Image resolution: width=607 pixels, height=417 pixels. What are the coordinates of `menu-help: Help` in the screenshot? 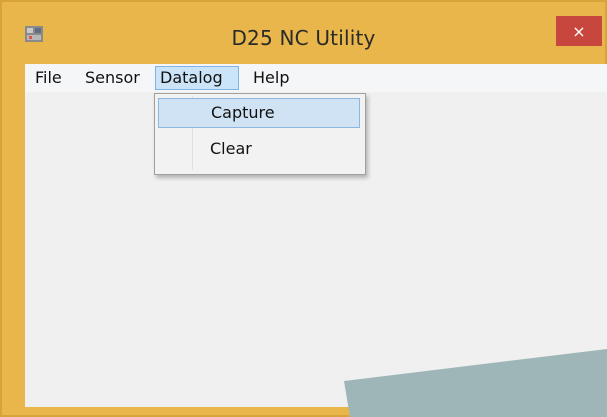 It's located at (271, 78).